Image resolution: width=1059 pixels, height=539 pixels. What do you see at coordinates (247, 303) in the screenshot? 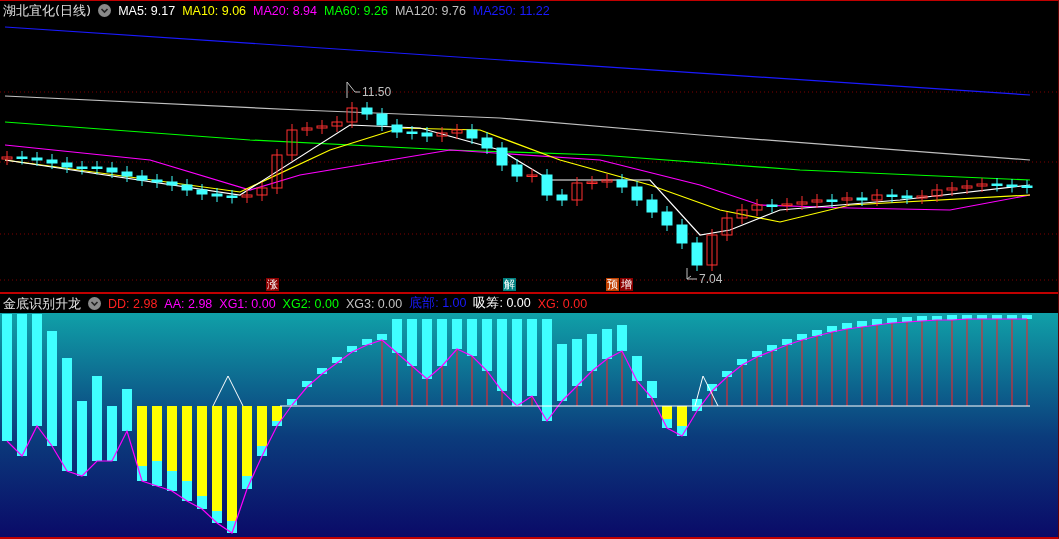
I see `indicator-value: XG1: 0.00` at bounding box center [247, 303].